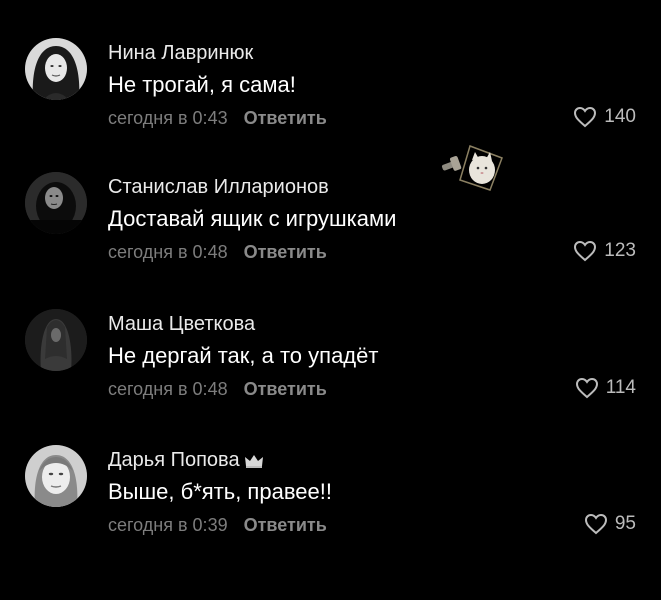 This screenshot has height=600, width=661. I want to click on like-button: 95, so click(610, 524).